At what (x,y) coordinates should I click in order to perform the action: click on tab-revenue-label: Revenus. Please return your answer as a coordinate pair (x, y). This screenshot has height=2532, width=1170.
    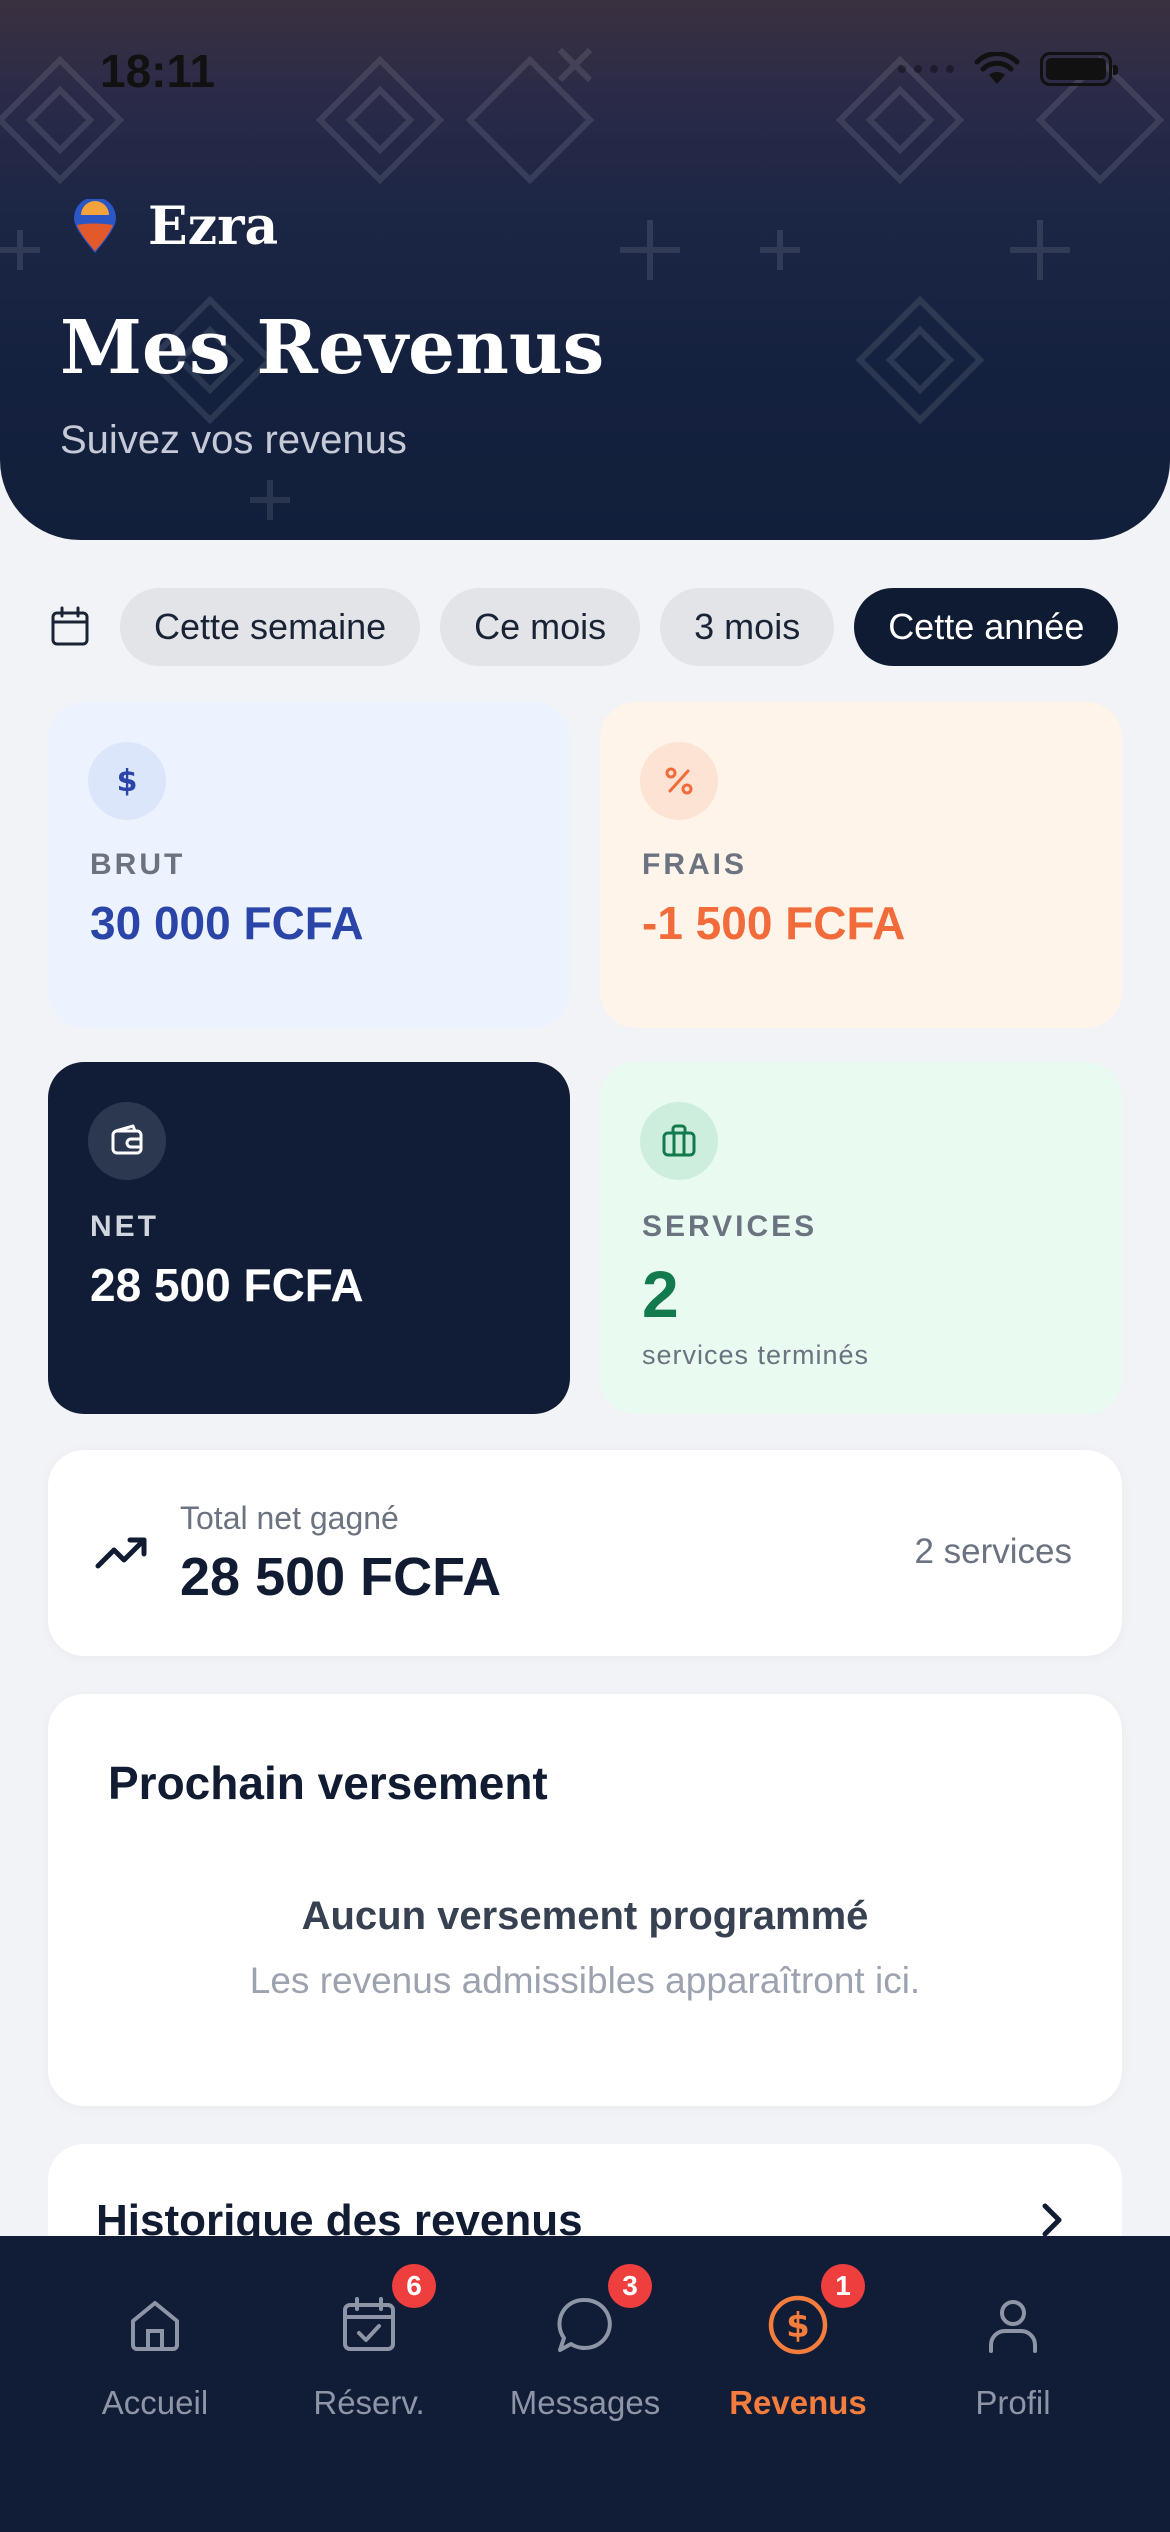
    Looking at the image, I should click on (798, 2402).